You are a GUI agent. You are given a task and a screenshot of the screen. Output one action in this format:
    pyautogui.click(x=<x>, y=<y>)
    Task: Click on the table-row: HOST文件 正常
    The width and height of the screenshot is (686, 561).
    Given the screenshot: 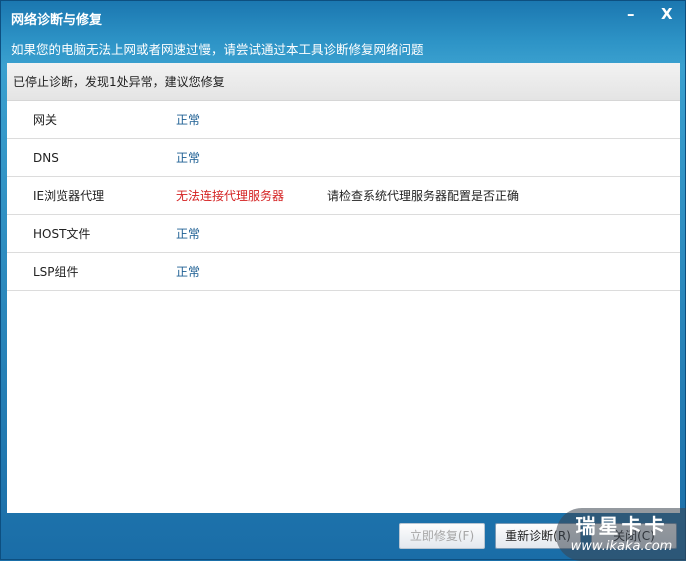 What is the action you would take?
    pyautogui.click(x=343, y=234)
    